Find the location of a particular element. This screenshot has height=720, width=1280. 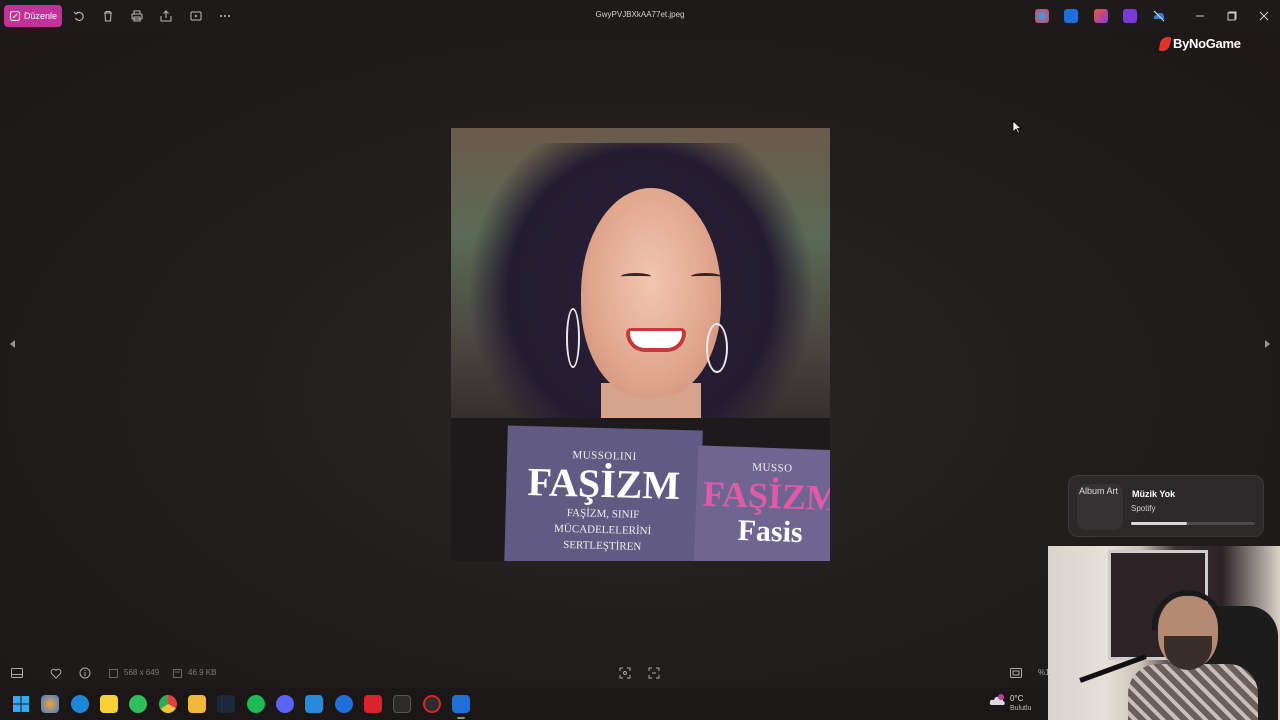

book-subtitle-line1: FAŞİZM, SINIF is located at coordinates (603, 514).